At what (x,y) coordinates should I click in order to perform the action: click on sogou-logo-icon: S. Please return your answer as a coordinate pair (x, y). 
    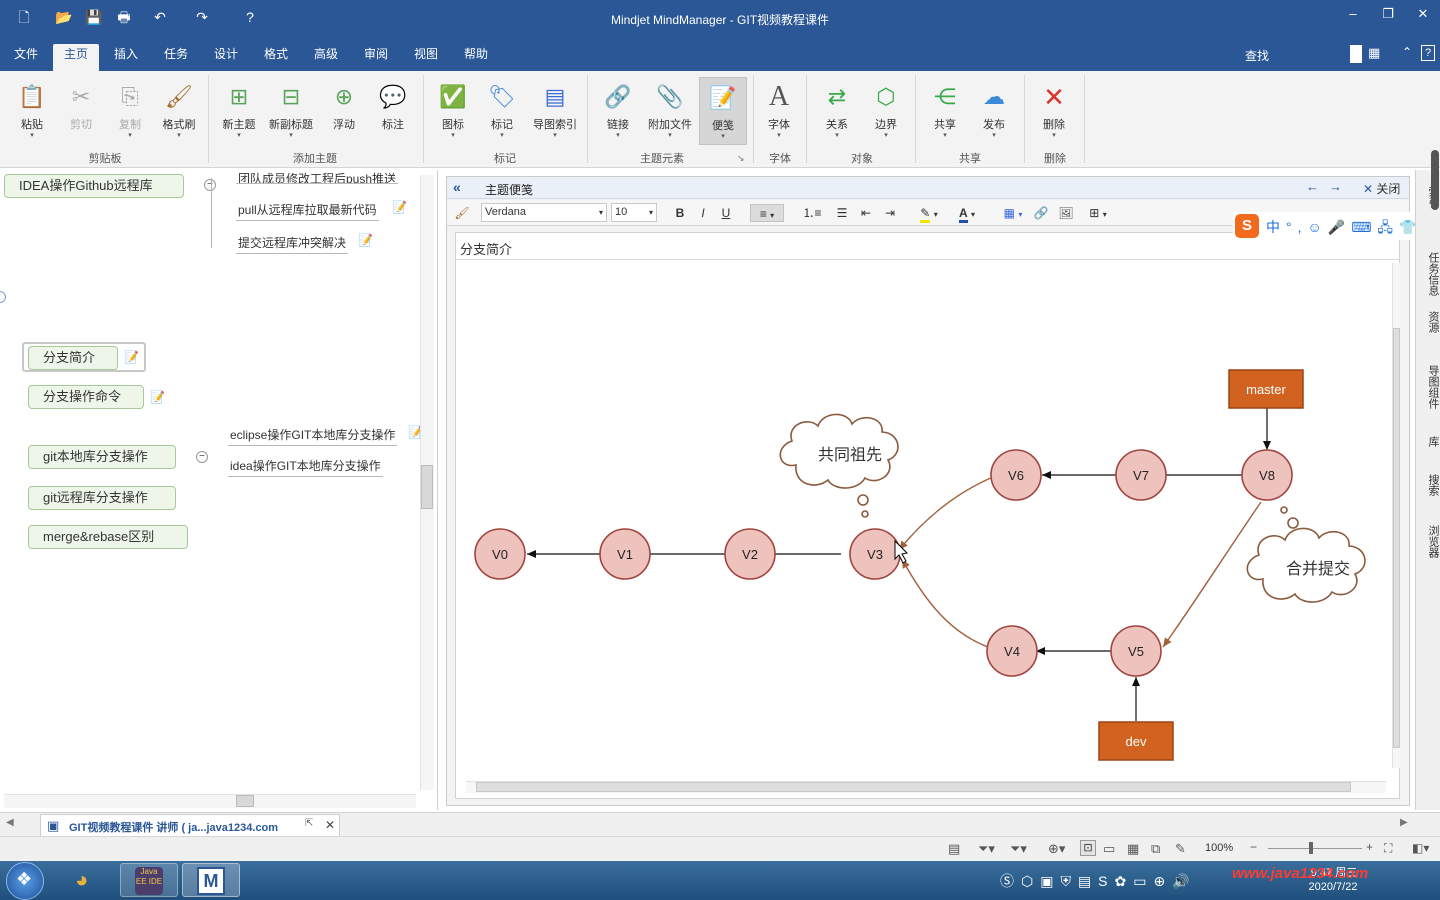
    Looking at the image, I should click on (1247, 226).